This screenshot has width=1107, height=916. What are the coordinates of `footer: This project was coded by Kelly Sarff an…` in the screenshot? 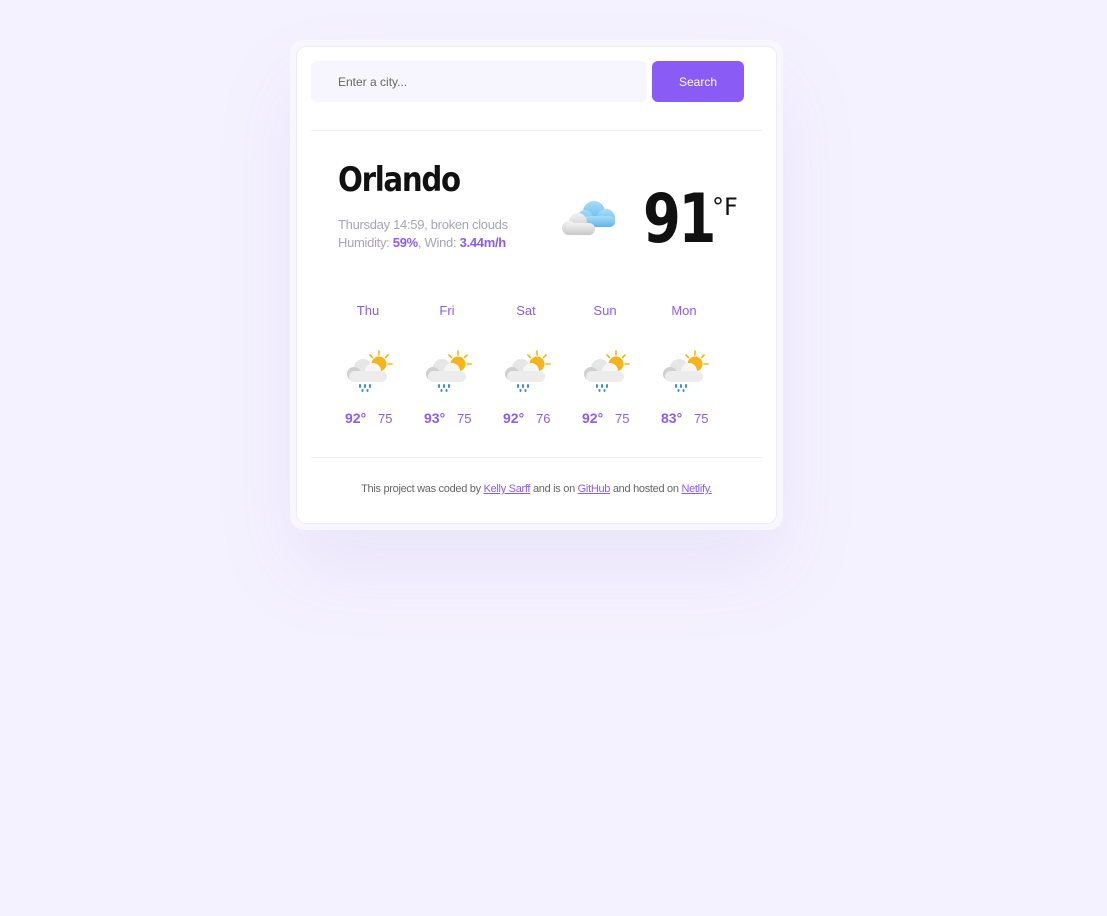 It's located at (536, 489).